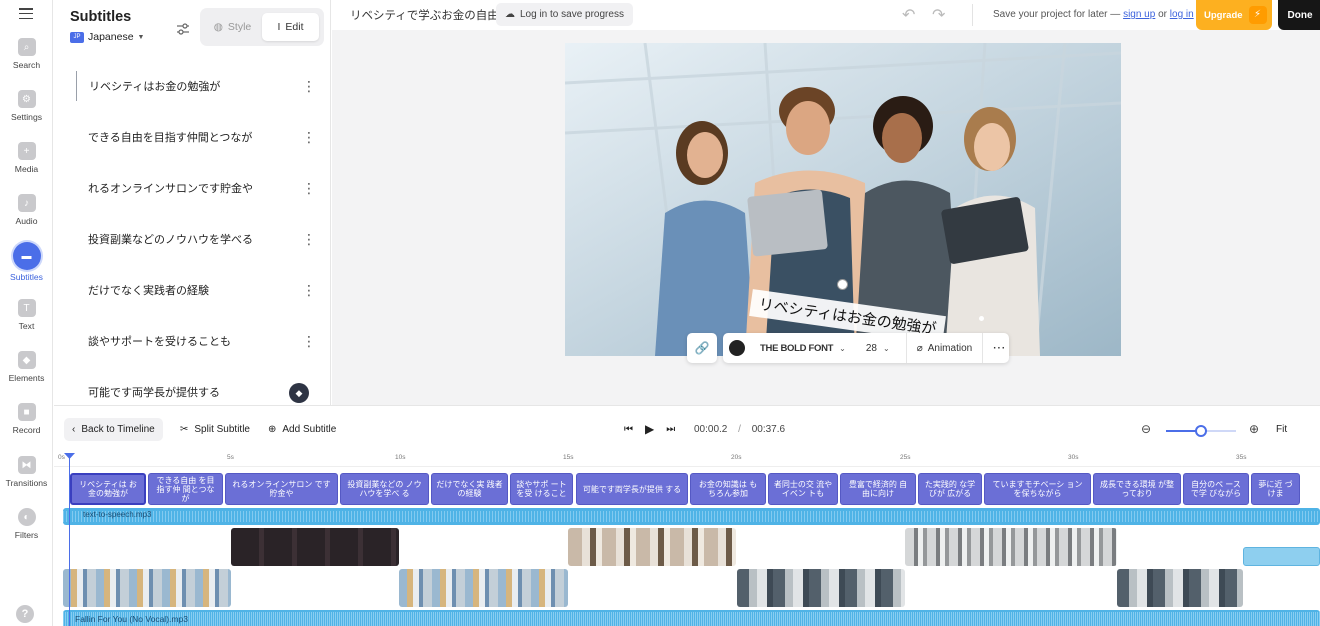  What do you see at coordinates (164, 137) in the screenshot?
I see `subtitle-text: できる自由を目指す仲間とつなが` at bounding box center [164, 137].